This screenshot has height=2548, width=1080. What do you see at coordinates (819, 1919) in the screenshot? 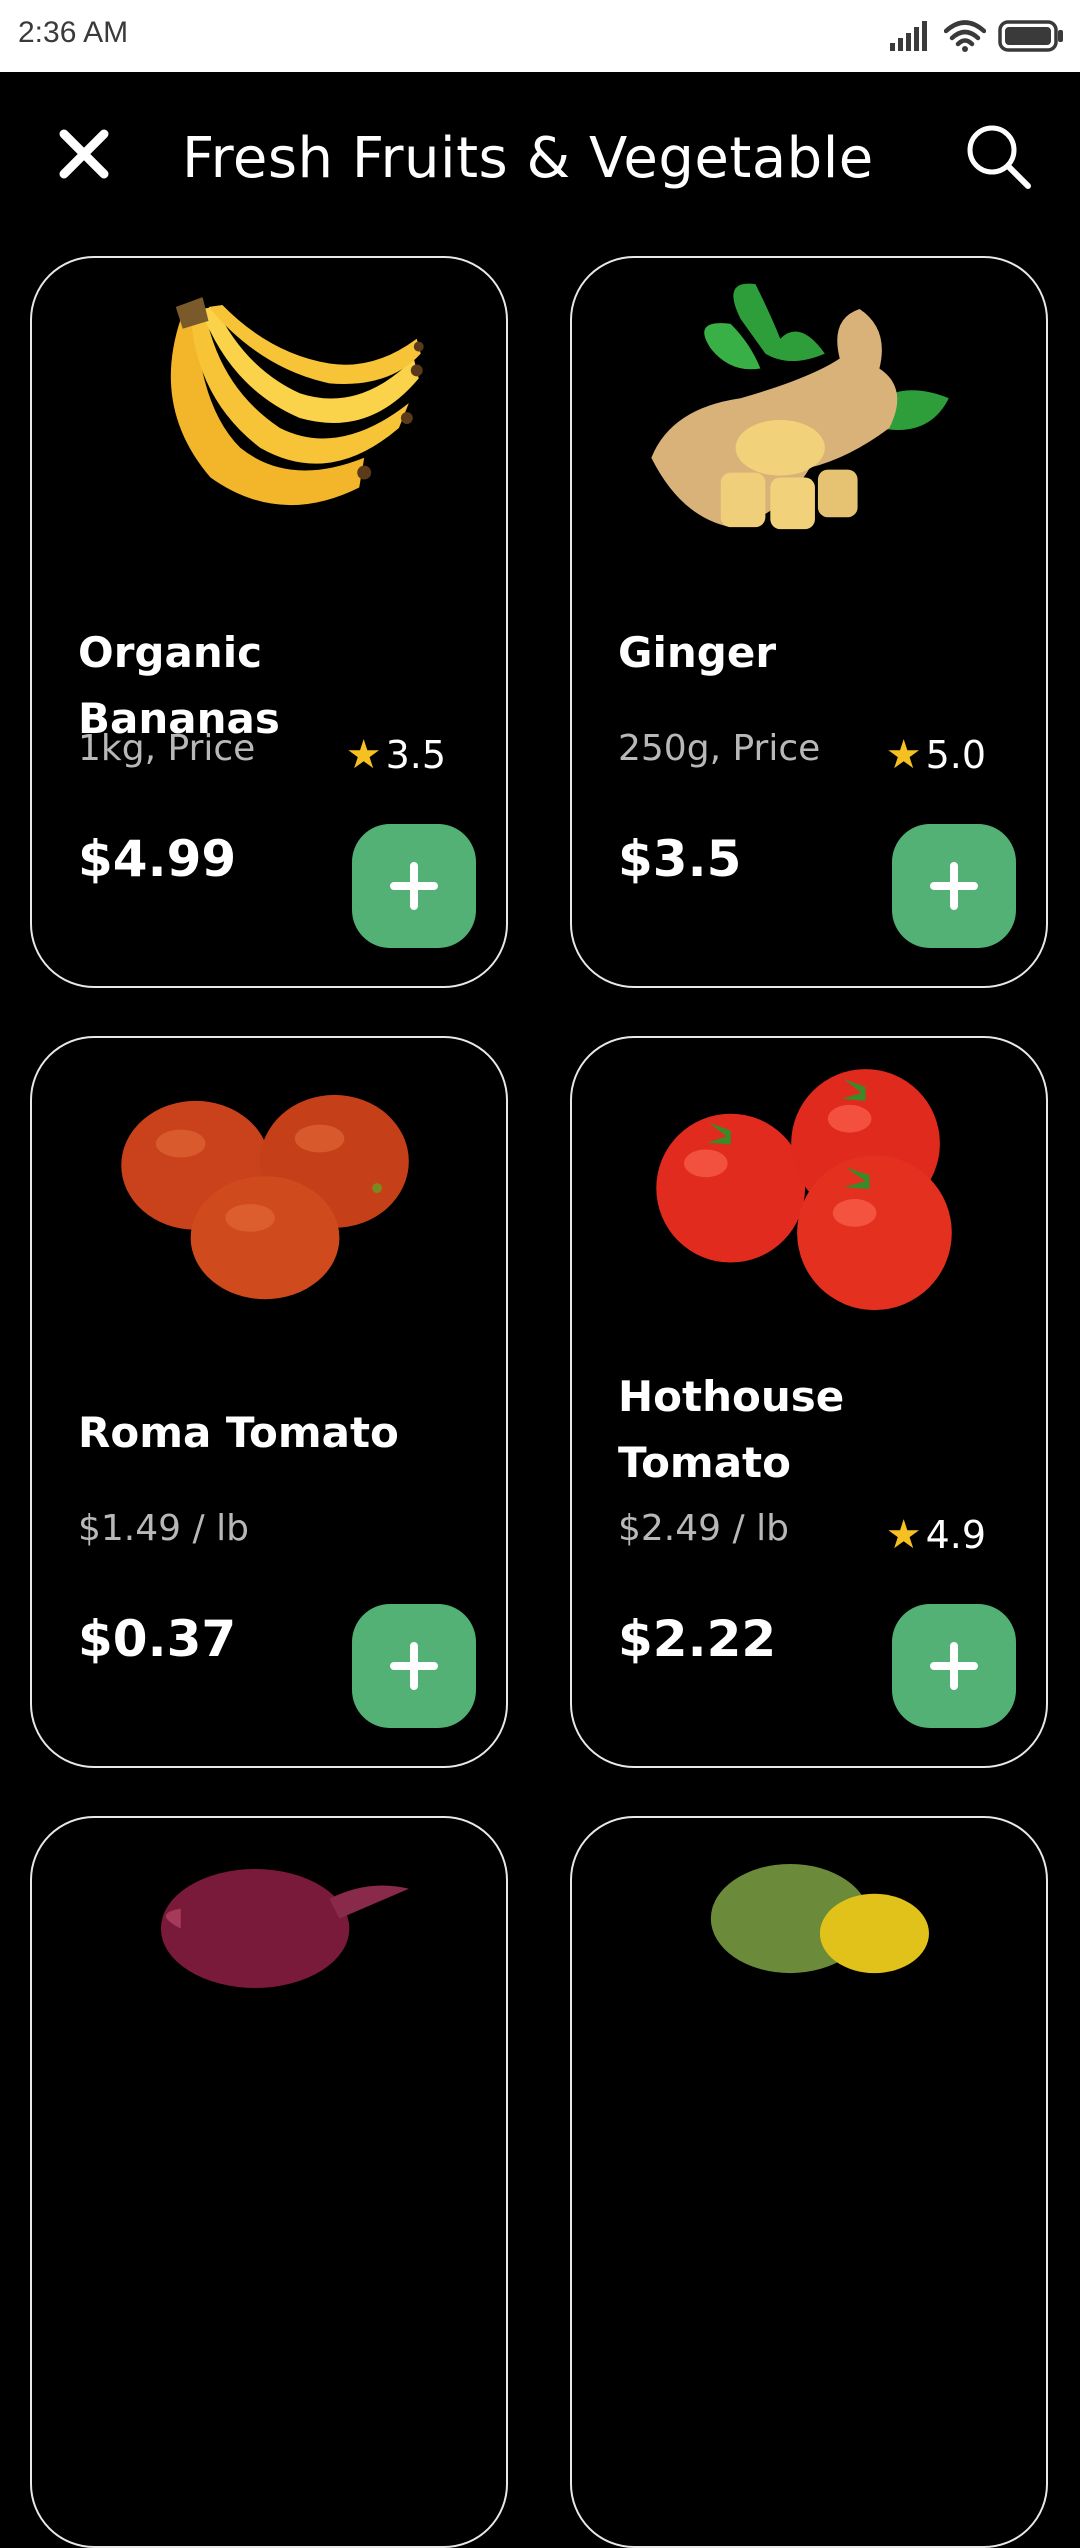
I see `peppers-image` at bounding box center [819, 1919].